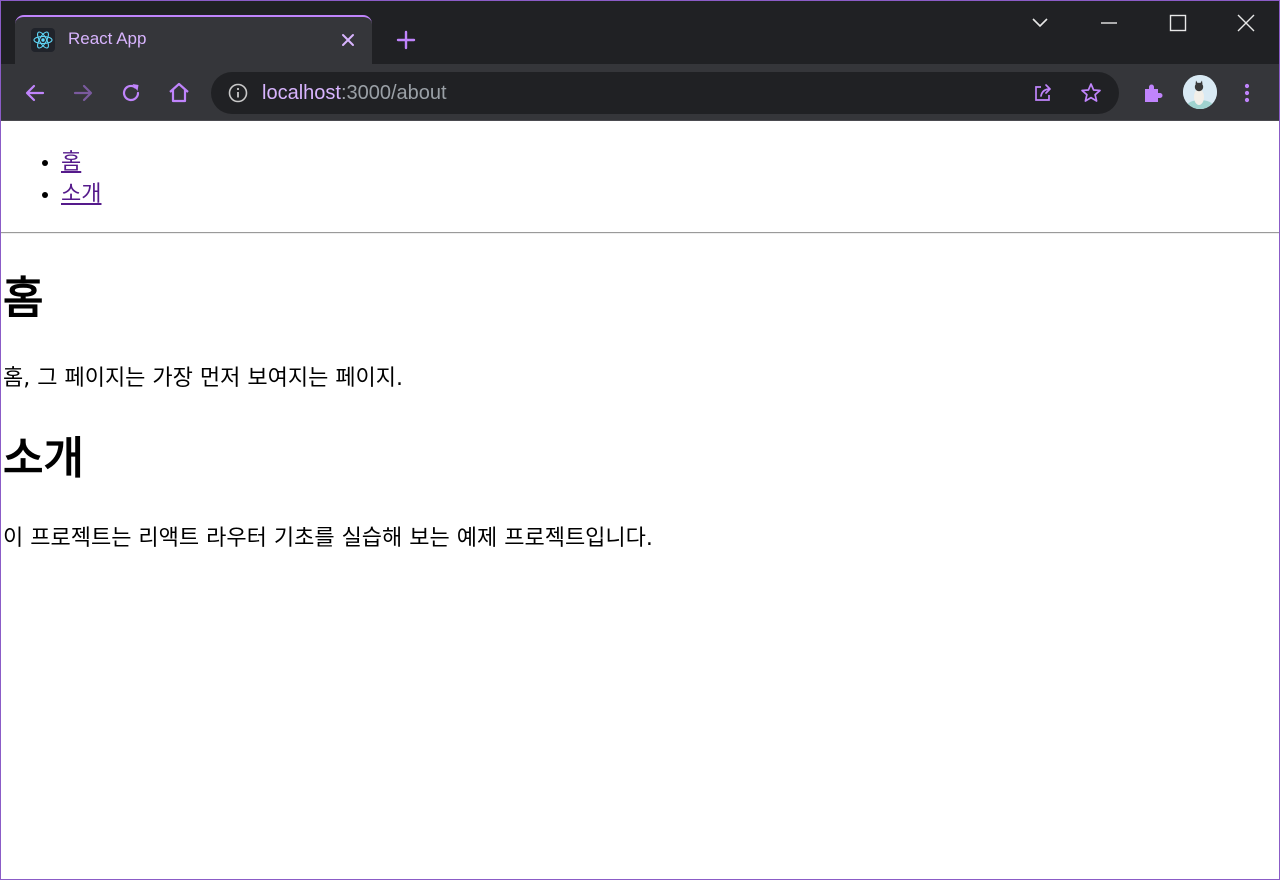  I want to click on share-icon, so click(1043, 93).